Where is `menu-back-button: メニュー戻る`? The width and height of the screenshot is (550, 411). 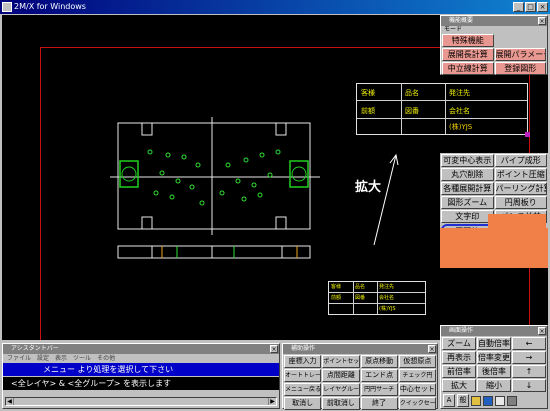
menu-back-button: メニュー戻る is located at coordinates (303, 389).